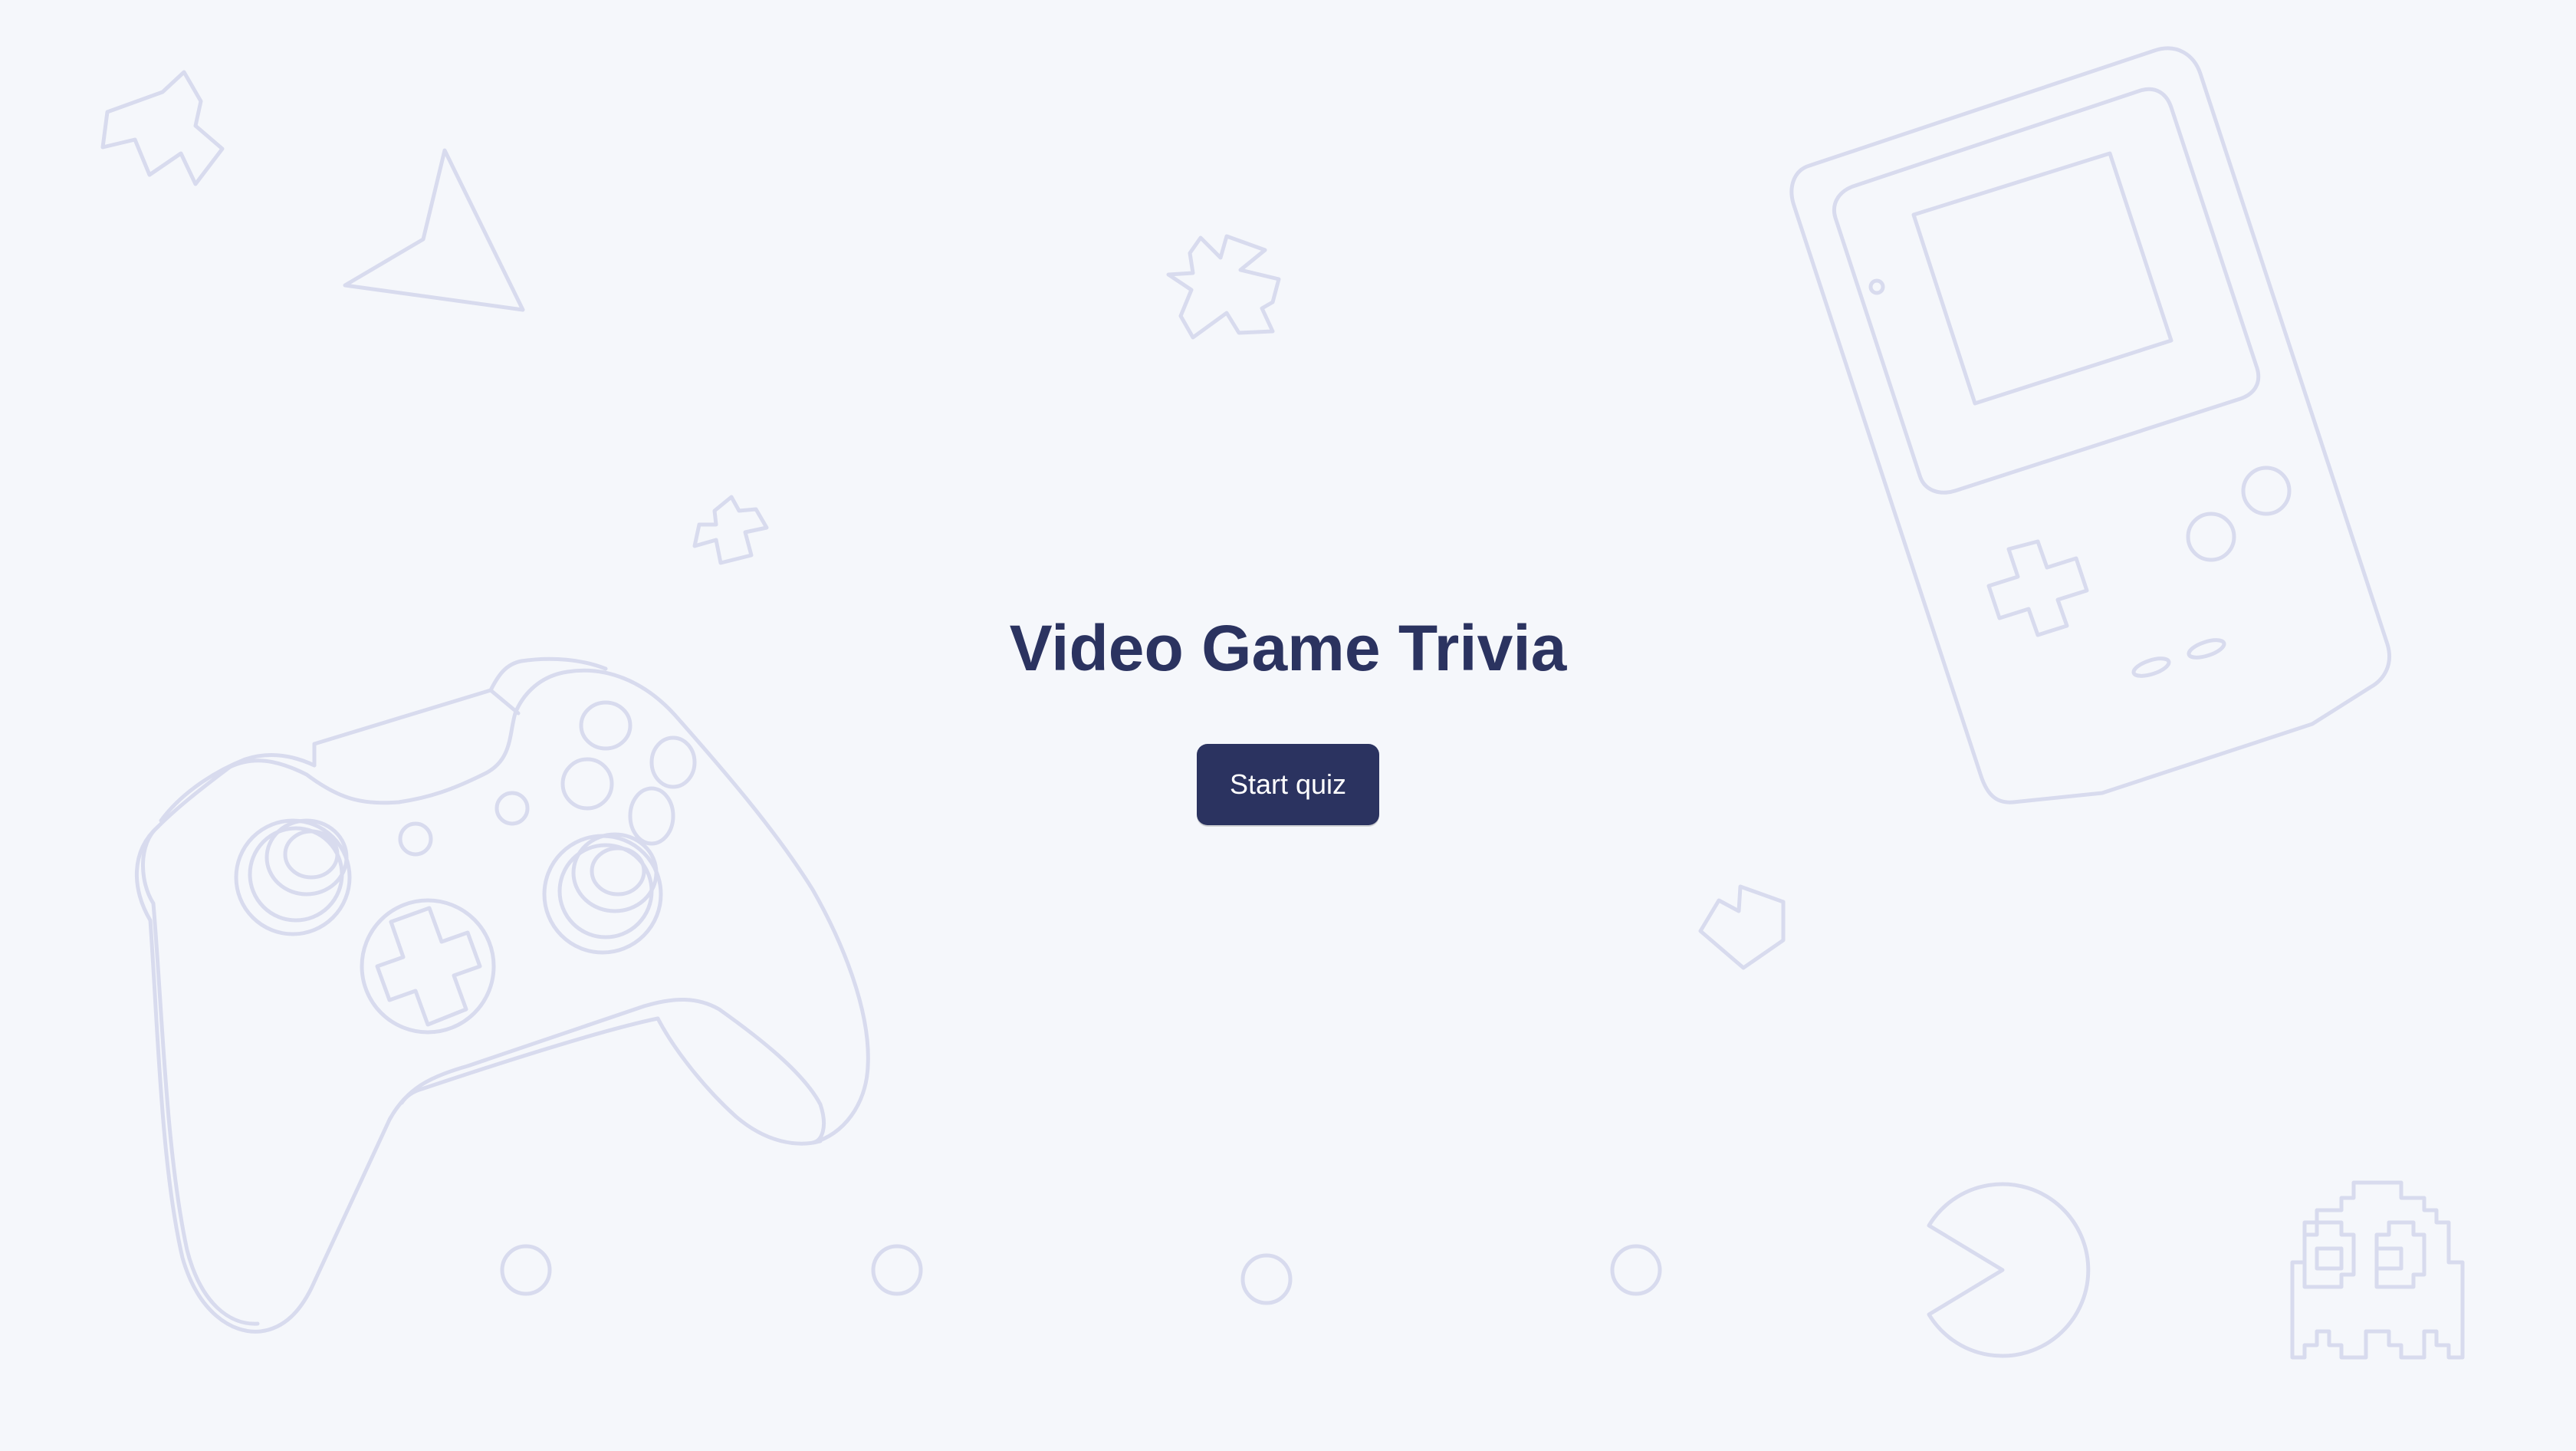 This screenshot has height=1451, width=2576. I want to click on quiz-title: Video Game Trivia, so click(1288, 648).